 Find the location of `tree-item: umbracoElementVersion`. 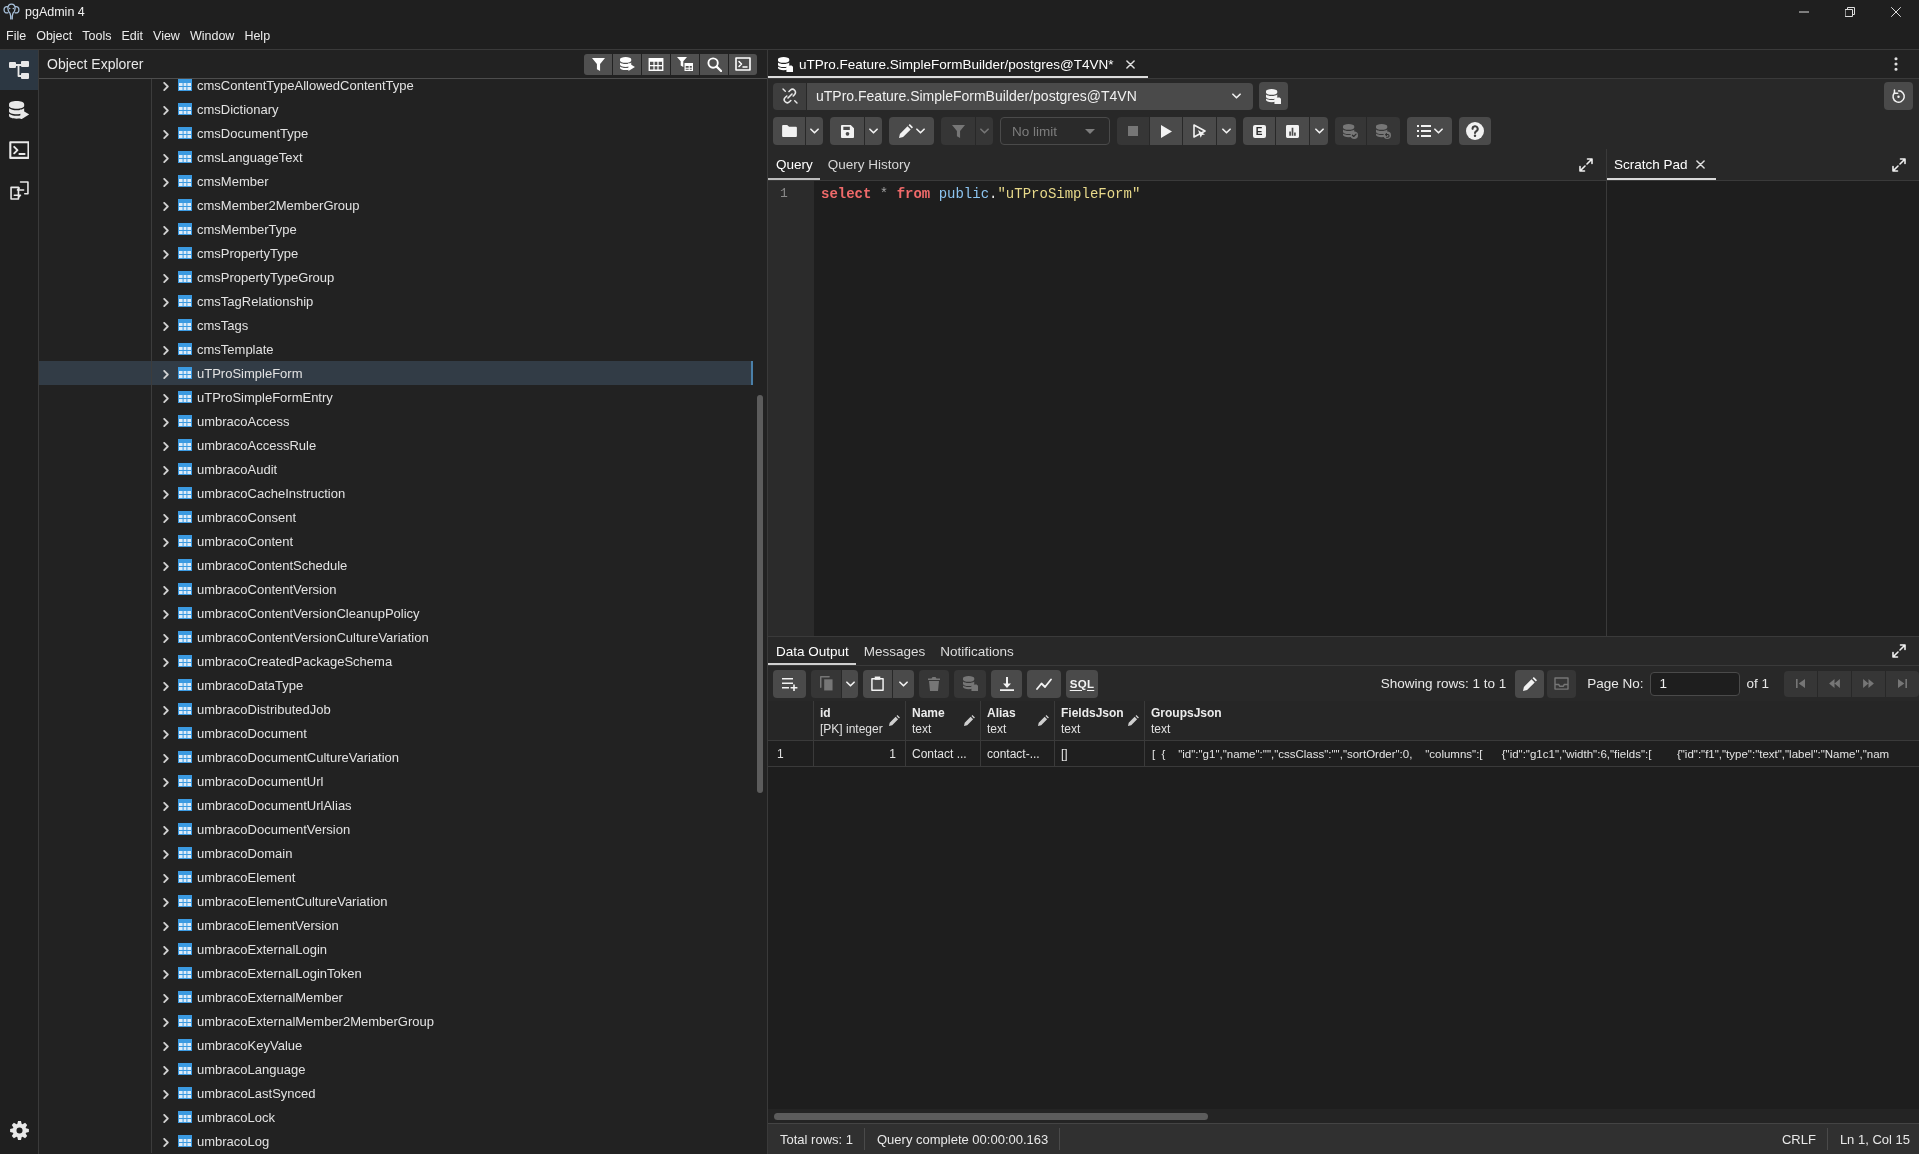

tree-item: umbracoElementVersion is located at coordinates (396, 925).